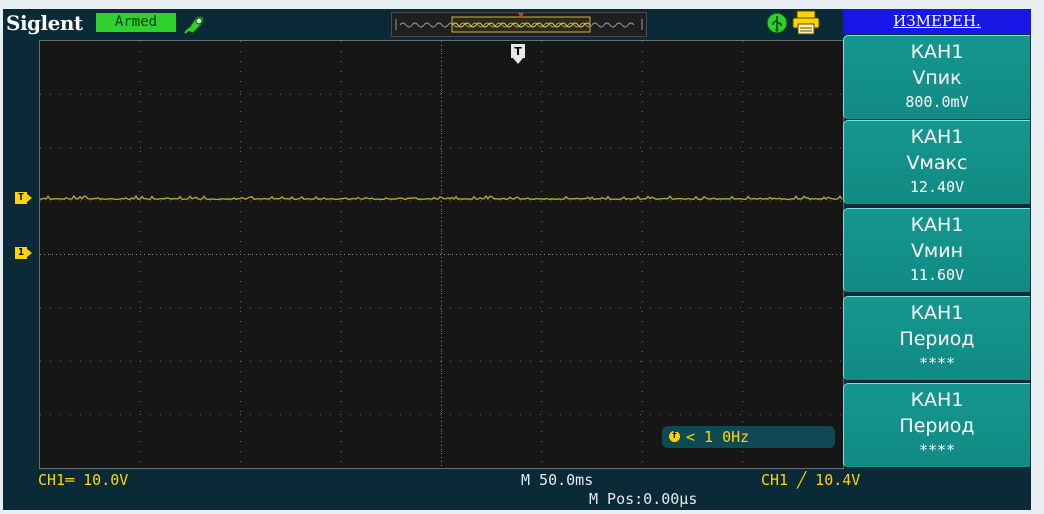 The height and width of the screenshot is (514, 1044). I want to click on trigger-level-marker: T, so click(27, 199).